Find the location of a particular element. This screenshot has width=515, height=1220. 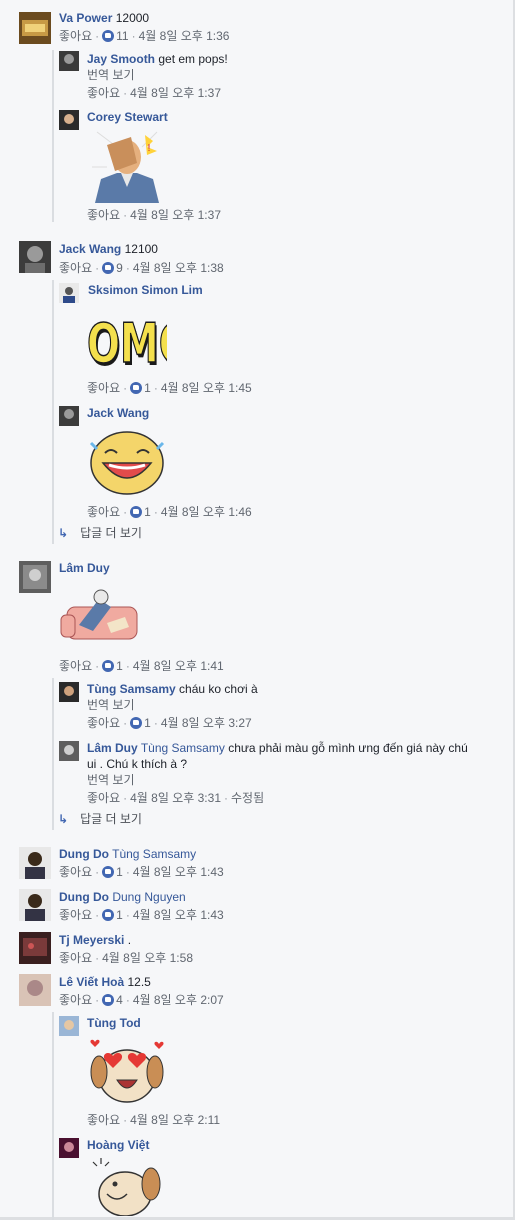

comment-author: Tùng Samsamy is located at coordinates (131, 689).